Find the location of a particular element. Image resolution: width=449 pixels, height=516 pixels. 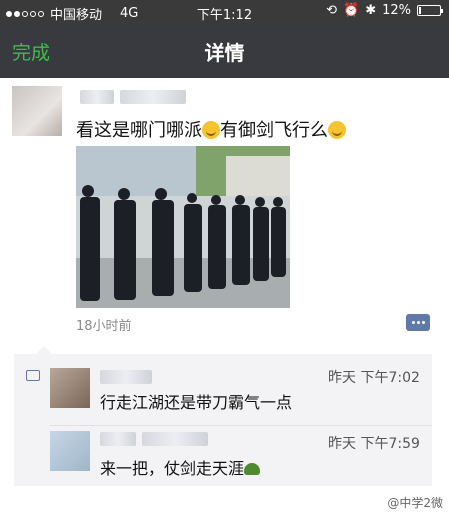

comment-text-1: 行走江湖还是带刀霸气一点 is located at coordinates (196, 402).